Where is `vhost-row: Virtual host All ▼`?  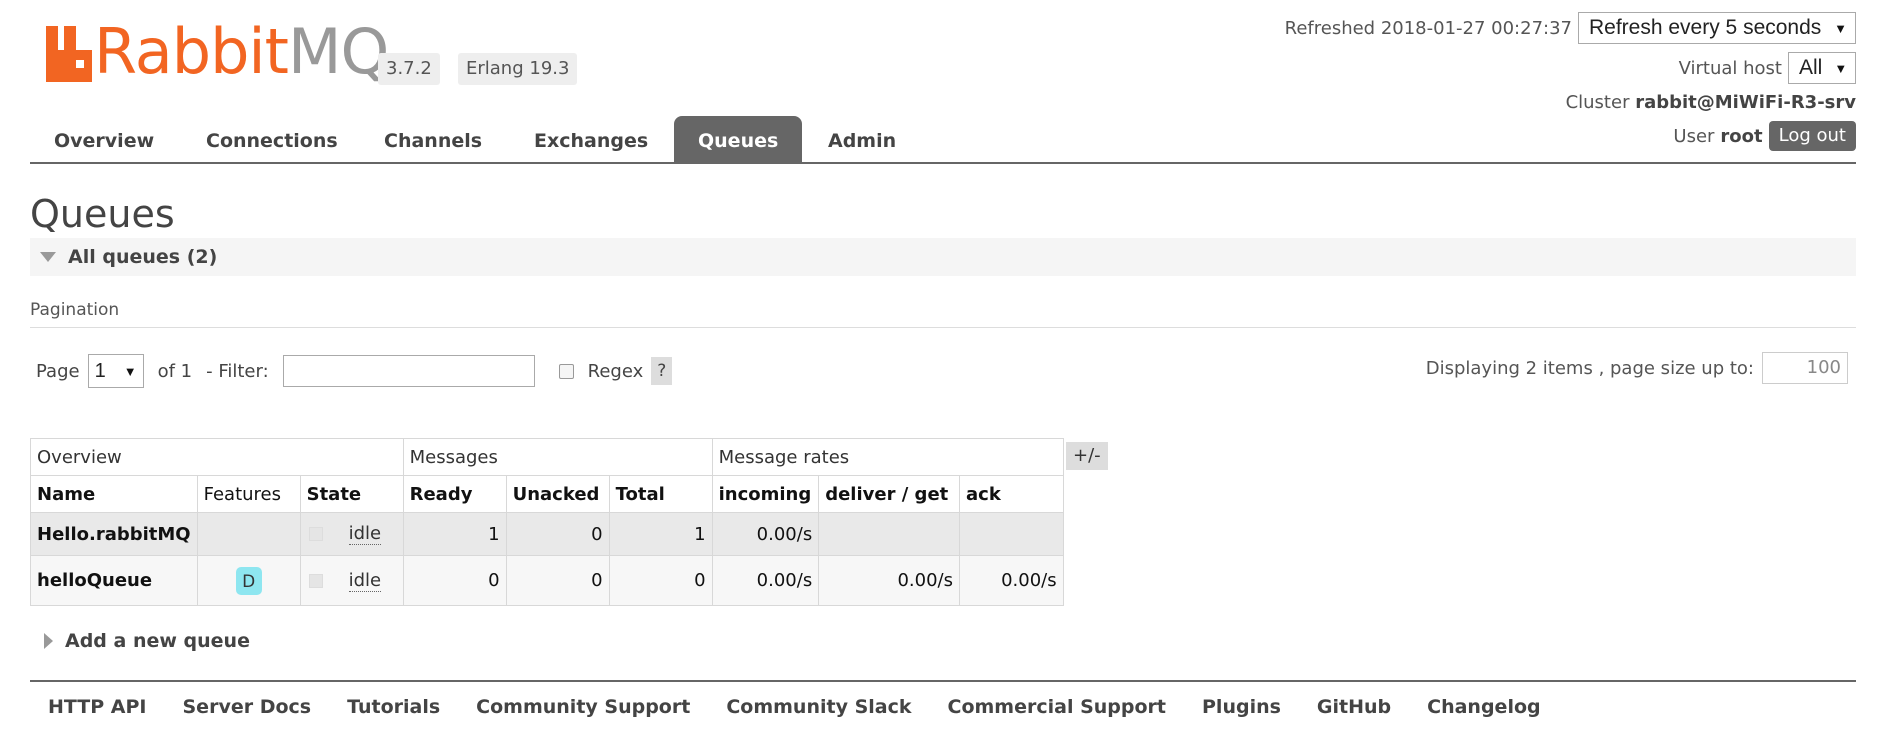
vhost-row: Virtual host All ▼ is located at coordinates (1767, 68).